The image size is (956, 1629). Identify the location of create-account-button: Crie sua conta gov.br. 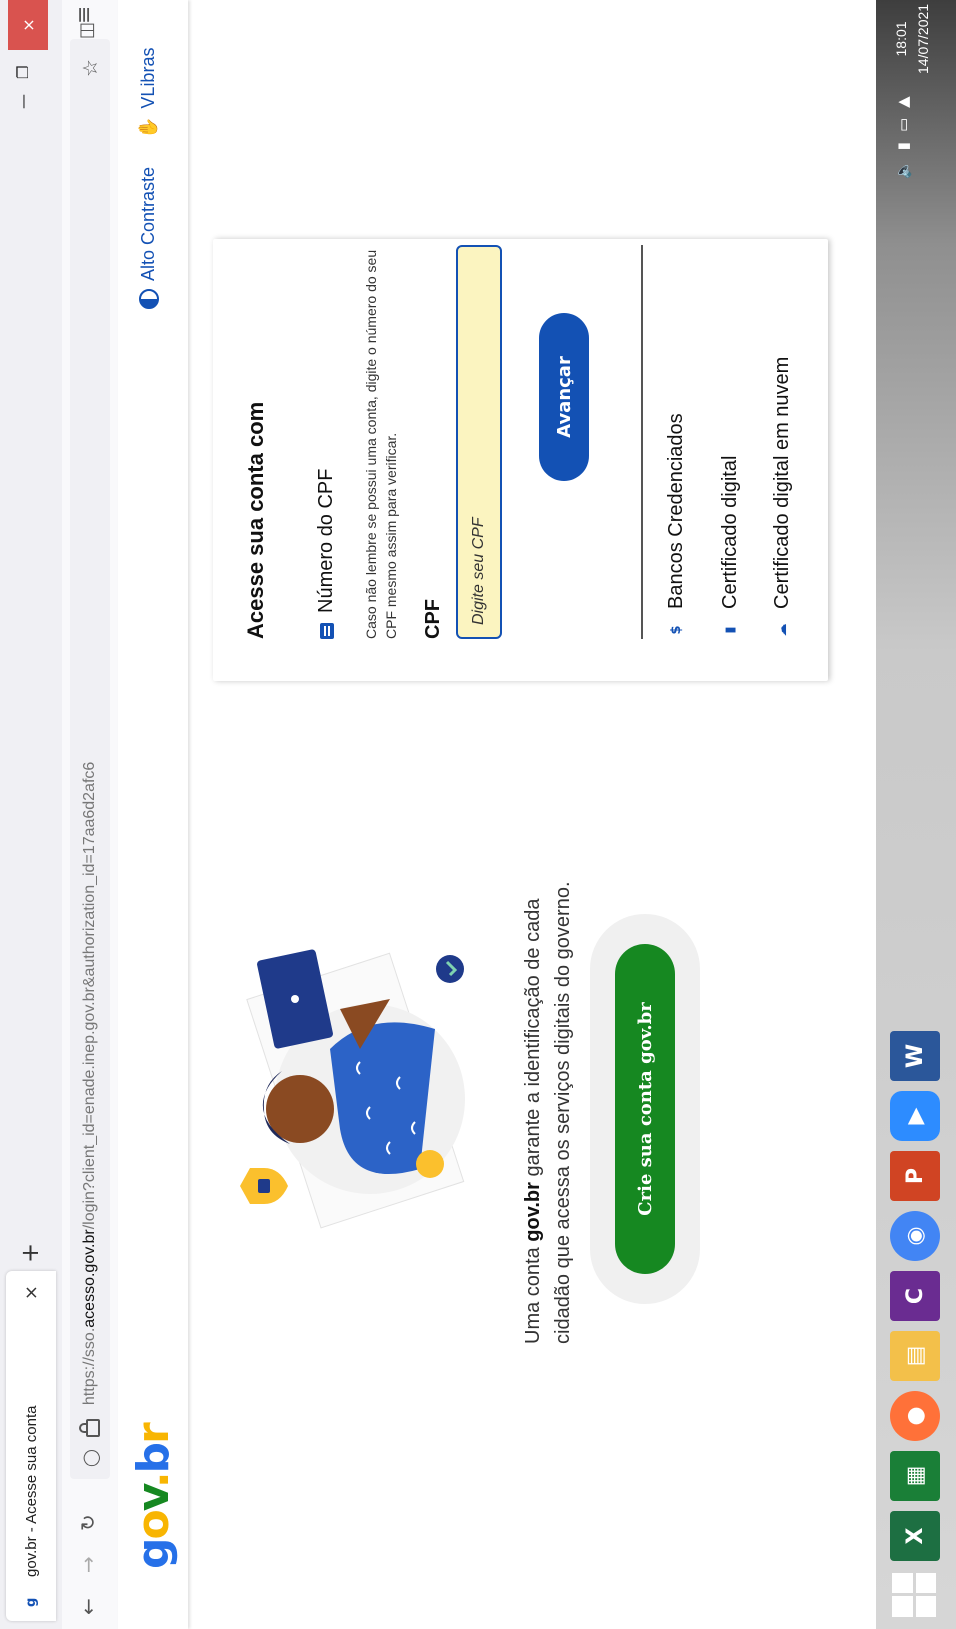
(645, 1109).